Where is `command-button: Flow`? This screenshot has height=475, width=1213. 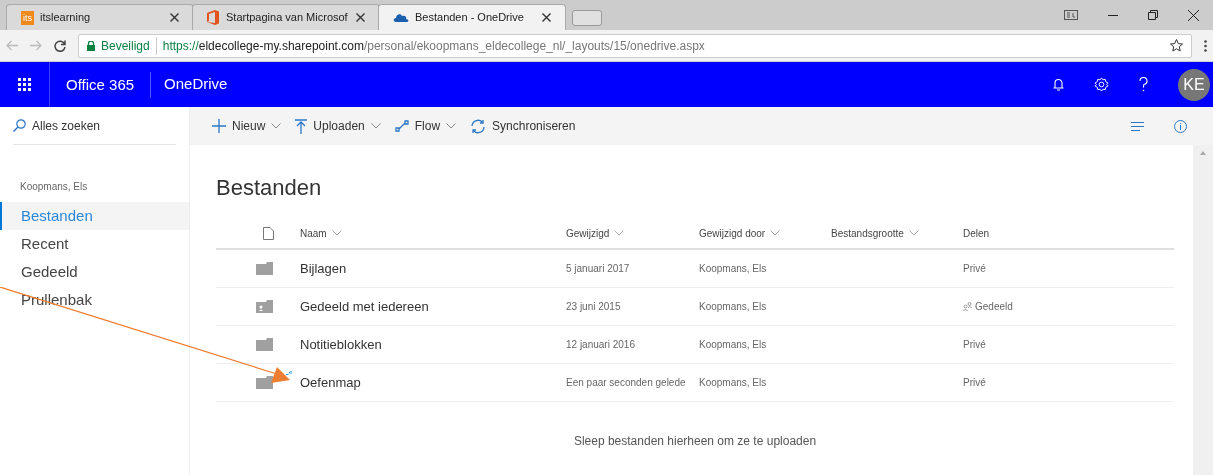 command-button: Flow is located at coordinates (425, 126).